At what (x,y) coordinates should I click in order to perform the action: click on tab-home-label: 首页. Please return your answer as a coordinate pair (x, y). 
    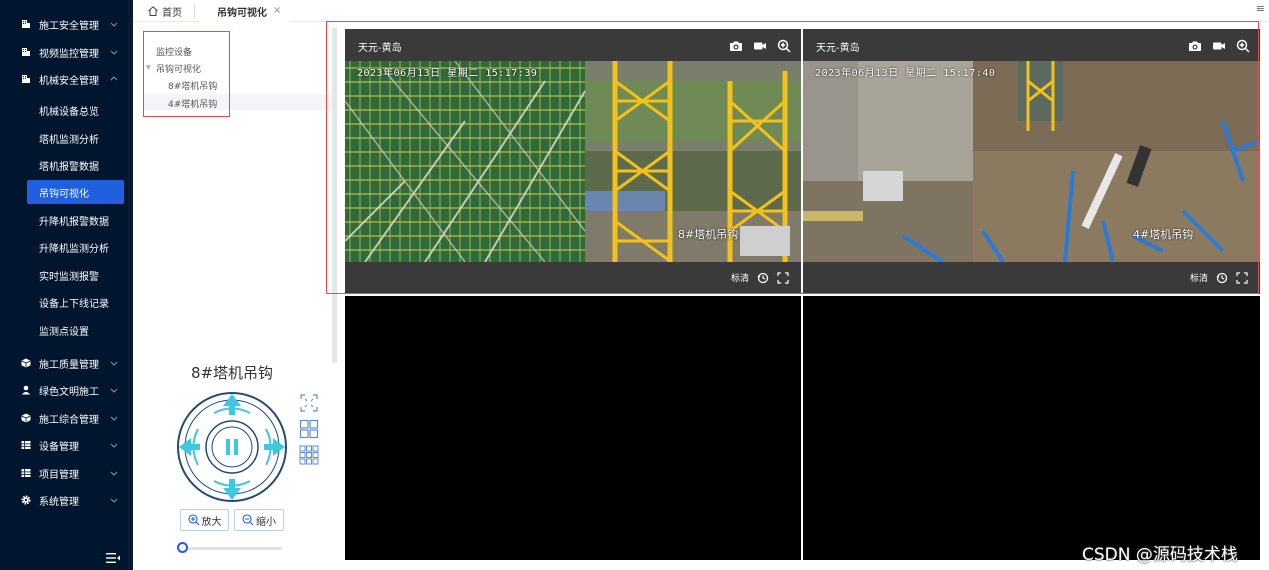
    Looking at the image, I should click on (172, 13).